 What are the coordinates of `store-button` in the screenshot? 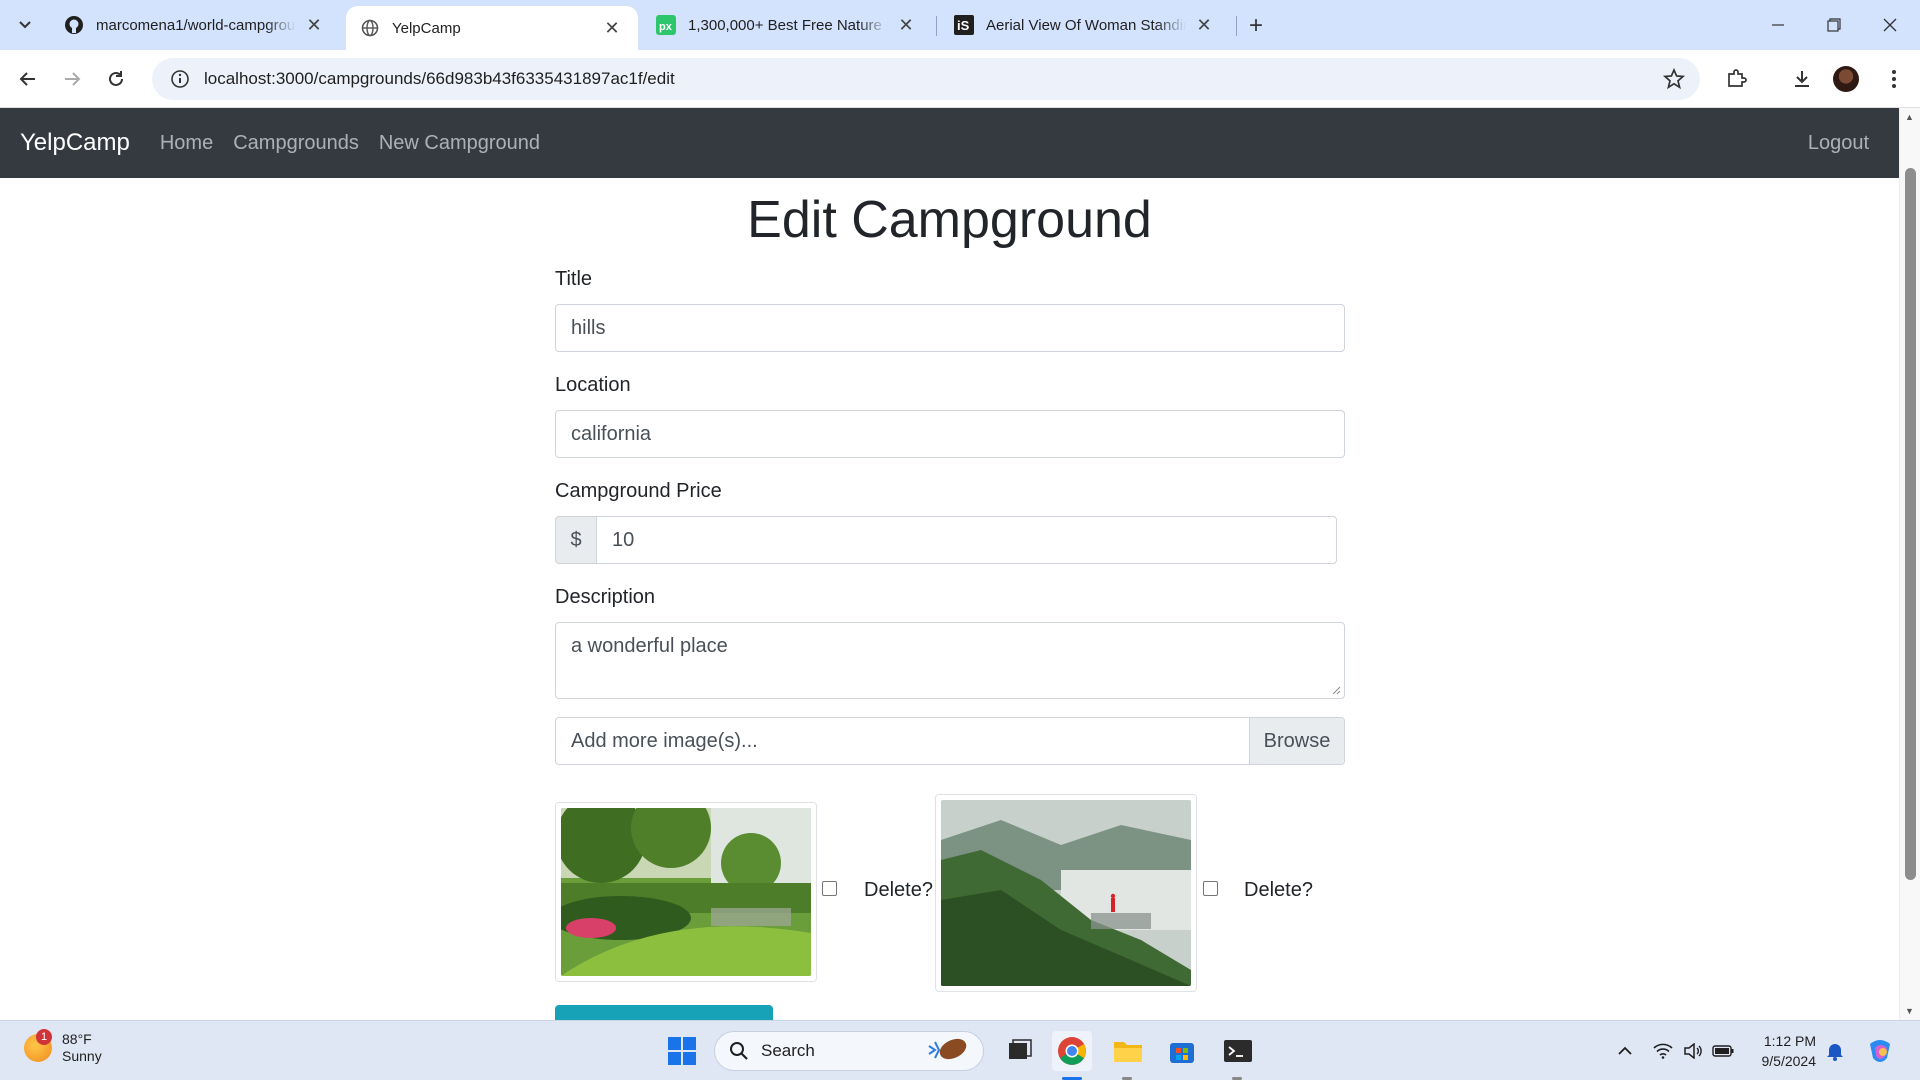 It's located at (1182, 1051).